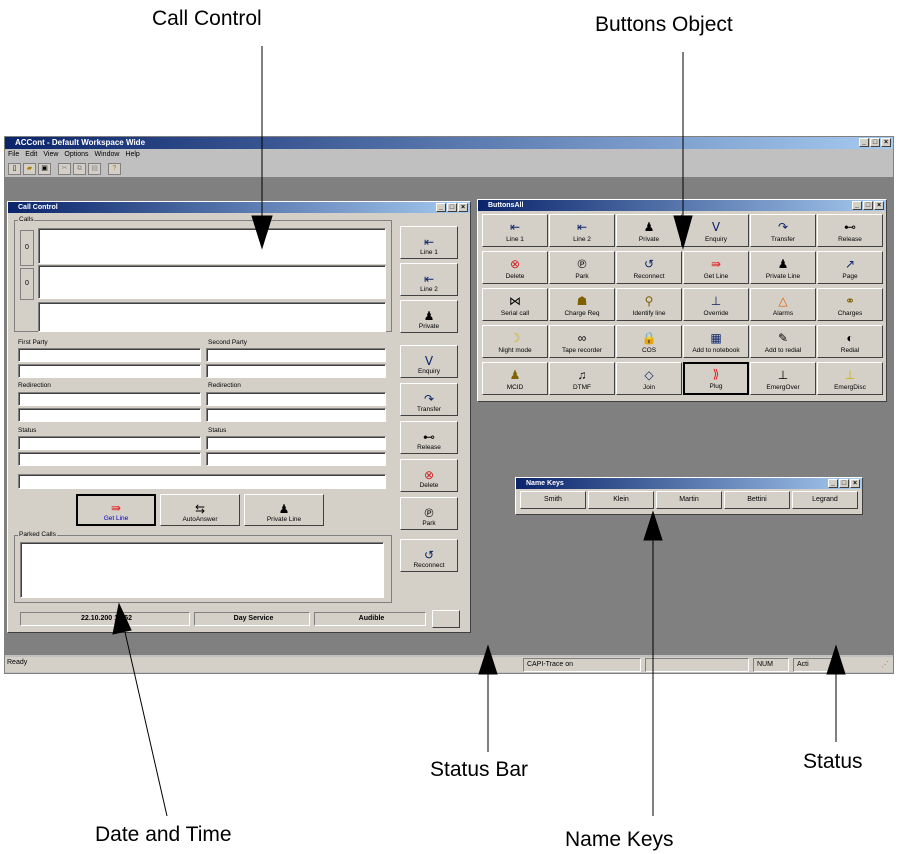 This screenshot has width=898, height=854. Describe the element at coordinates (202, 481) in the screenshot. I see `info-field` at that location.